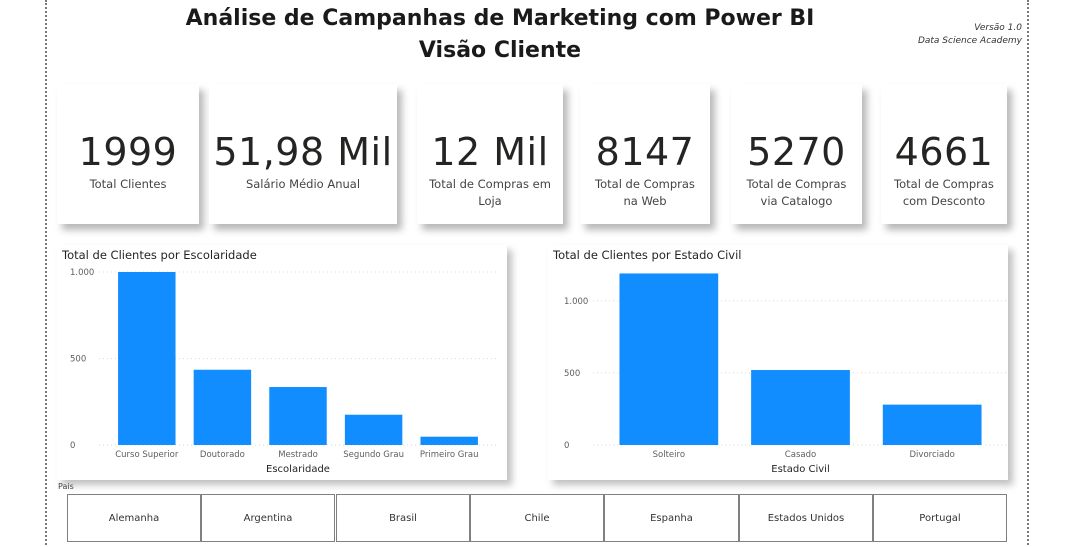  What do you see at coordinates (403, 518) in the screenshot?
I see `slicer-option-brasil: Brasil` at bounding box center [403, 518].